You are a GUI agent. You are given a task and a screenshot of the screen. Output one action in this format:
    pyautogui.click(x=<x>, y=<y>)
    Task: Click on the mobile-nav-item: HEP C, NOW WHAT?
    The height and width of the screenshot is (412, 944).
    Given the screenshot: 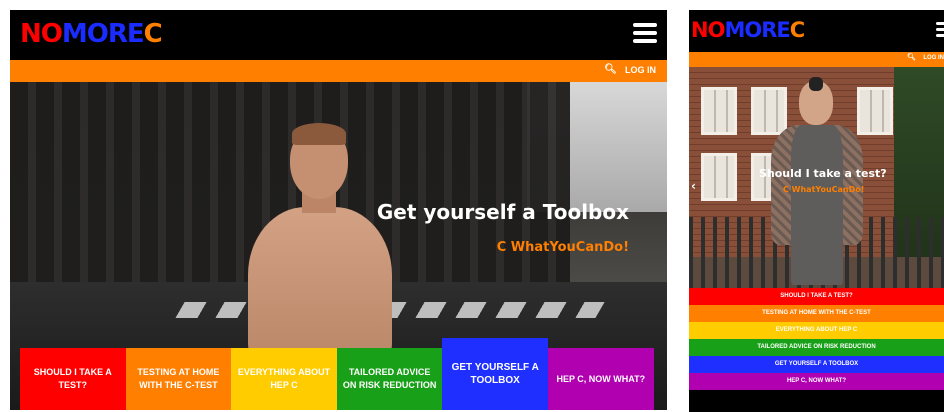 What is the action you would take?
    pyautogui.click(x=816, y=381)
    